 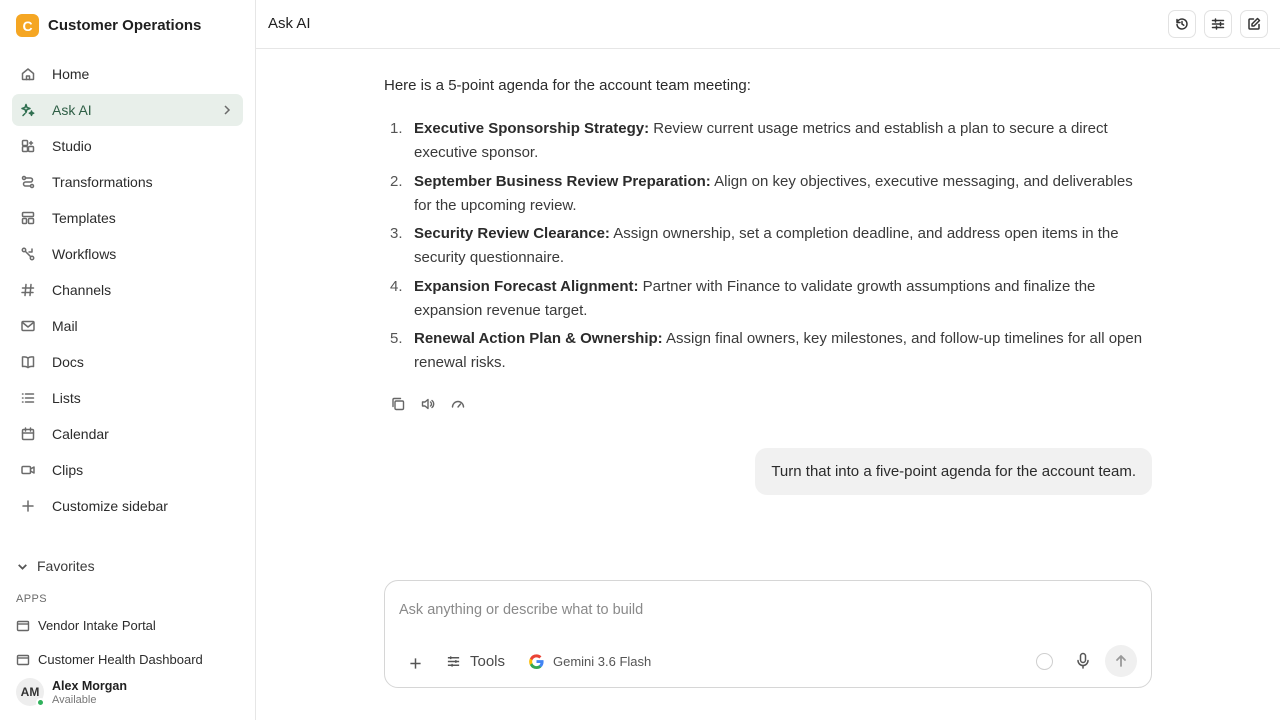 What do you see at coordinates (289, 23) in the screenshot?
I see `page-title: Ask AI` at bounding box center [289, 23].